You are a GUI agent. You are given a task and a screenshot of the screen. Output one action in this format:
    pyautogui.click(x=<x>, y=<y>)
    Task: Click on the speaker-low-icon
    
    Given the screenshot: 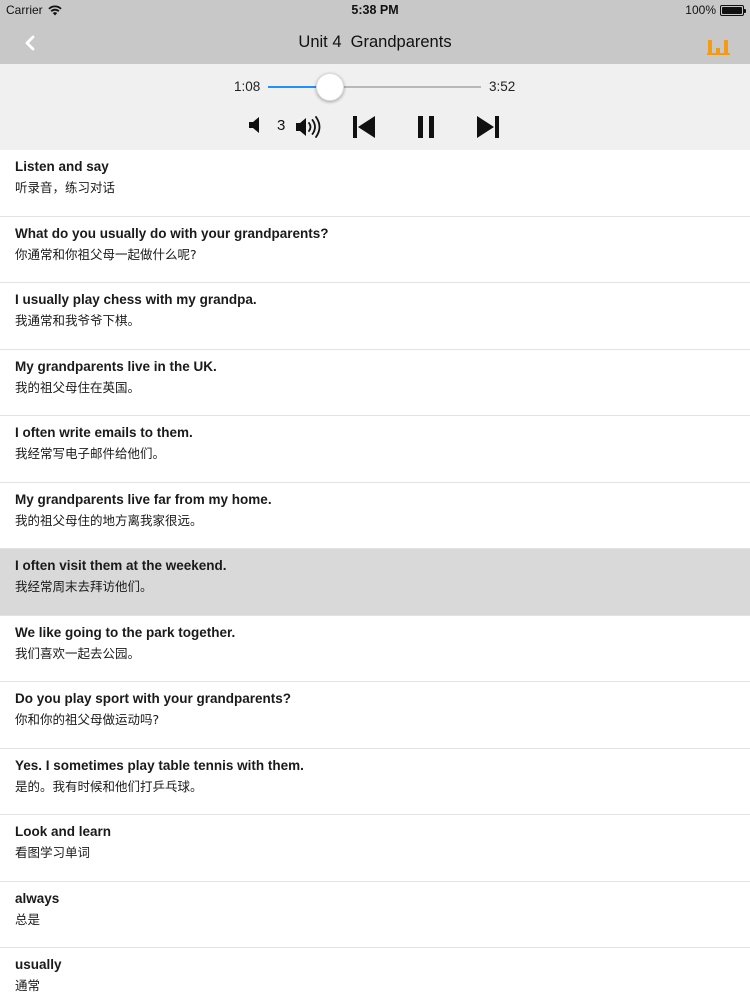 What is the action you would take?
    pyautogui.click(x=254, y=125)
    